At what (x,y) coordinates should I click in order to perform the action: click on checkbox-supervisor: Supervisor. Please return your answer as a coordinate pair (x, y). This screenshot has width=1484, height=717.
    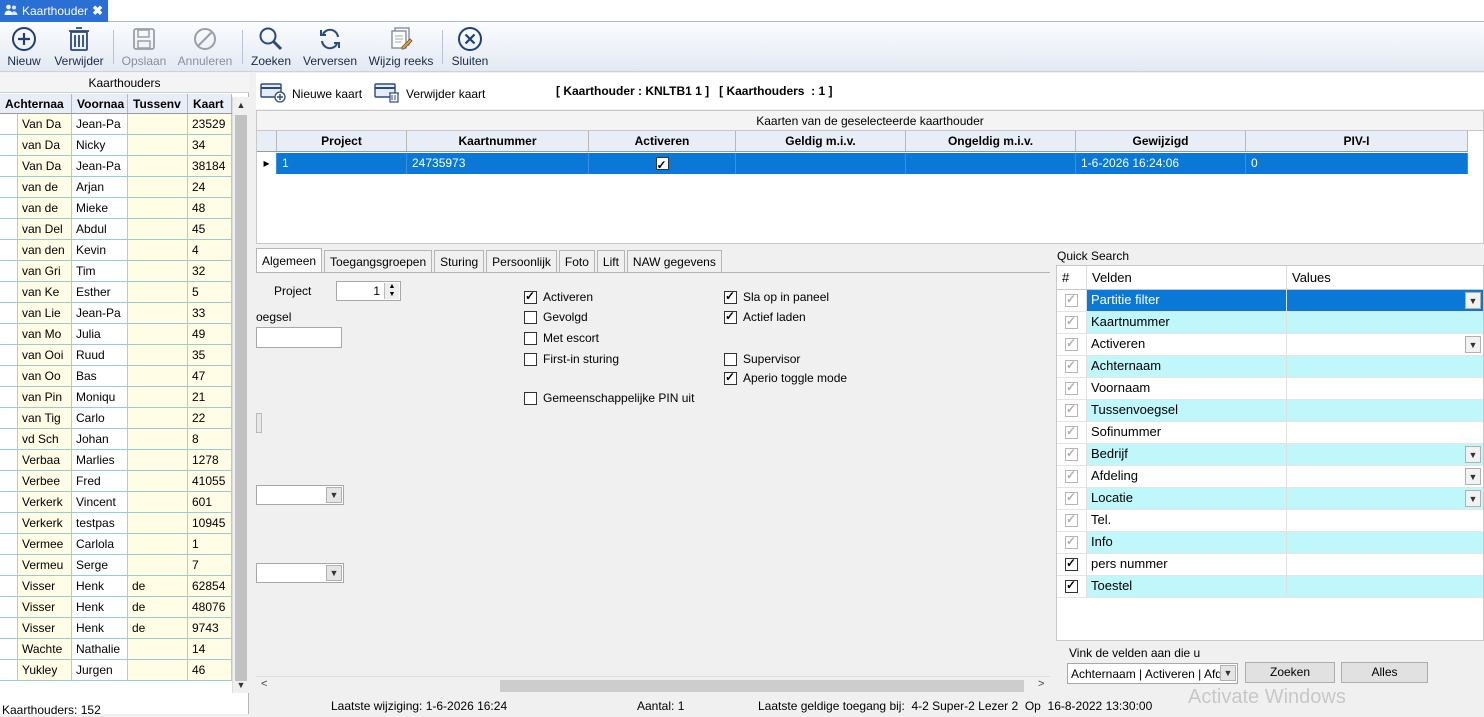
    Looking at the image, I should click on (762, 359).